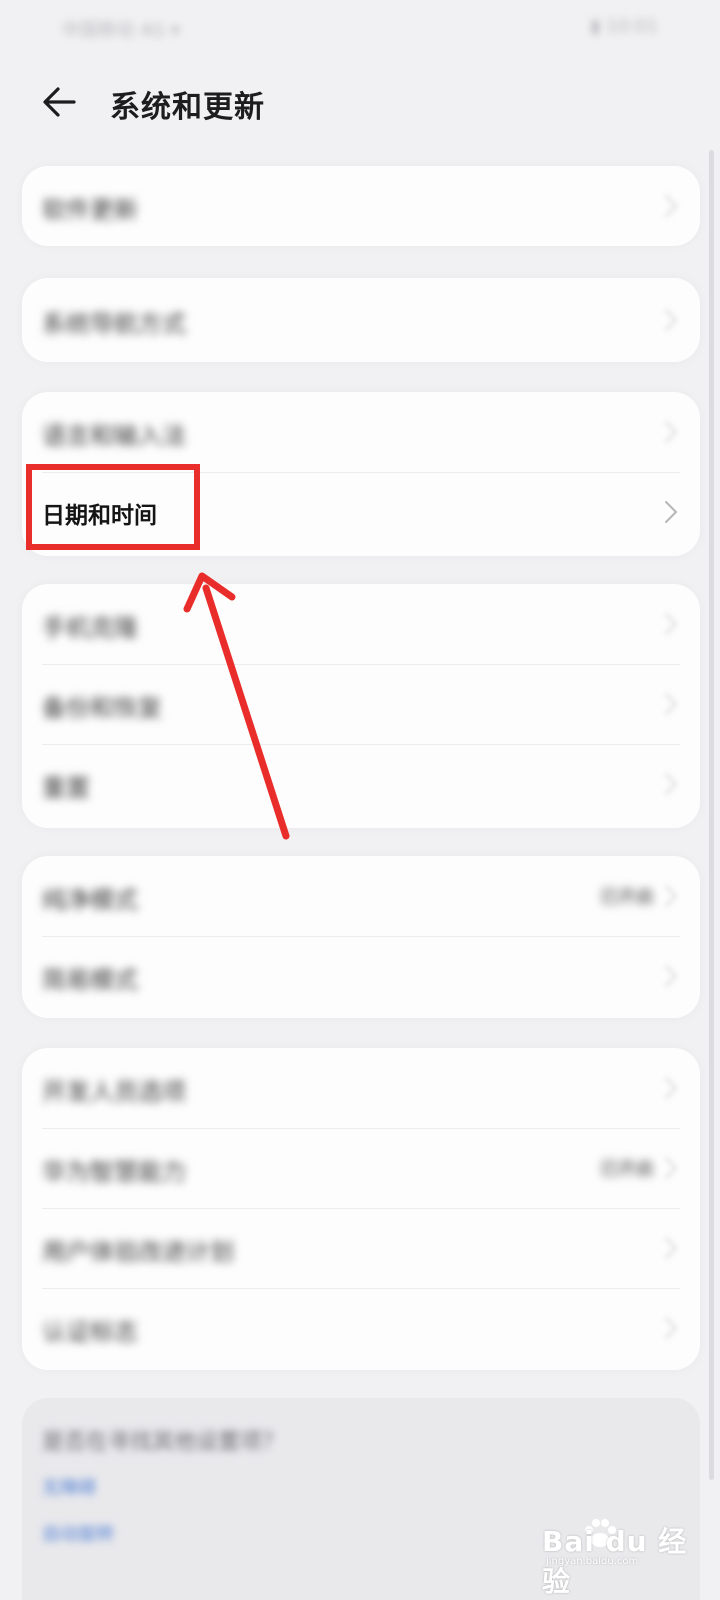 The width and height of the screenshot is (720, 1600). What do you see at coordinates (114, 436) in the screenshot?
I see `row-label: 语言和输入法` at bounding box center [114, 436].